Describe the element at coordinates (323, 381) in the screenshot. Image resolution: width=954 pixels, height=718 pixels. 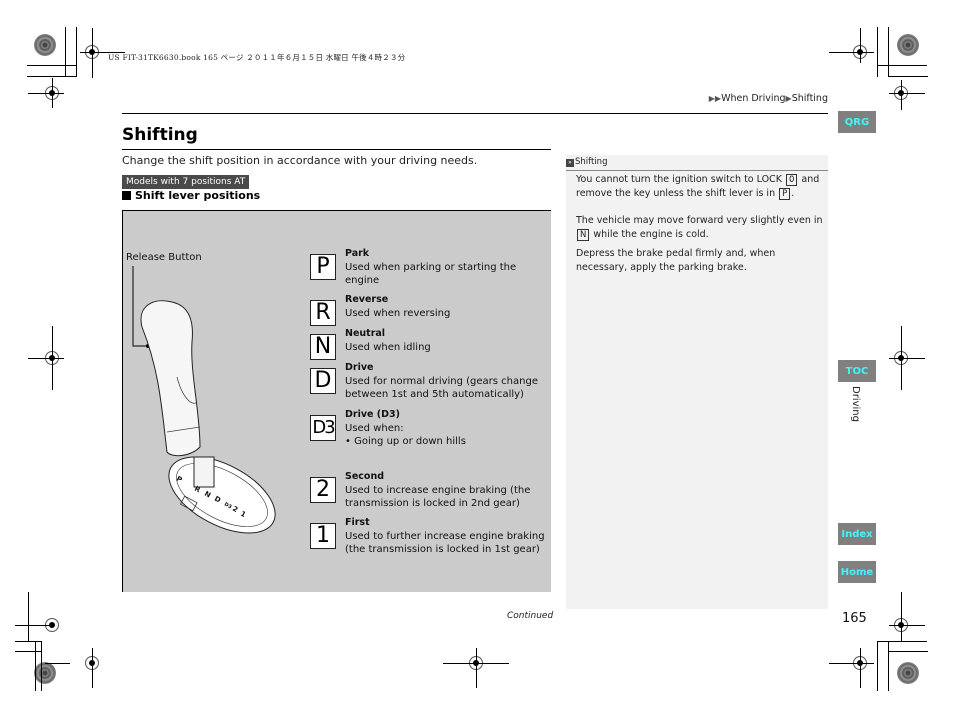
I see `gear-d-icon: D` at that location.